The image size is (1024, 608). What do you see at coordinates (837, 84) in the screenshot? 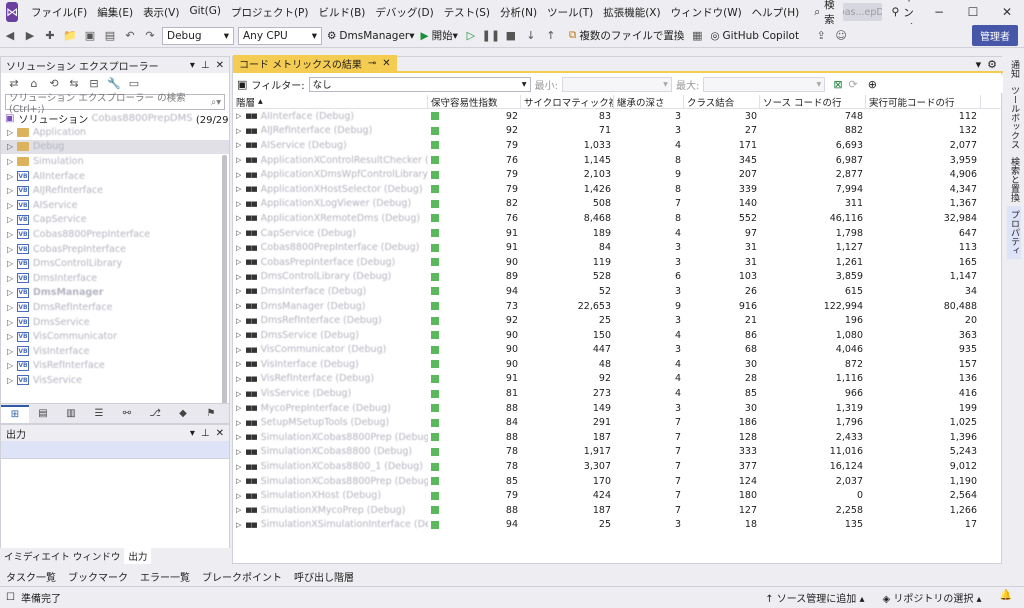
I see `export-excel-icon: ⊠` at bounding box center [837, 84].